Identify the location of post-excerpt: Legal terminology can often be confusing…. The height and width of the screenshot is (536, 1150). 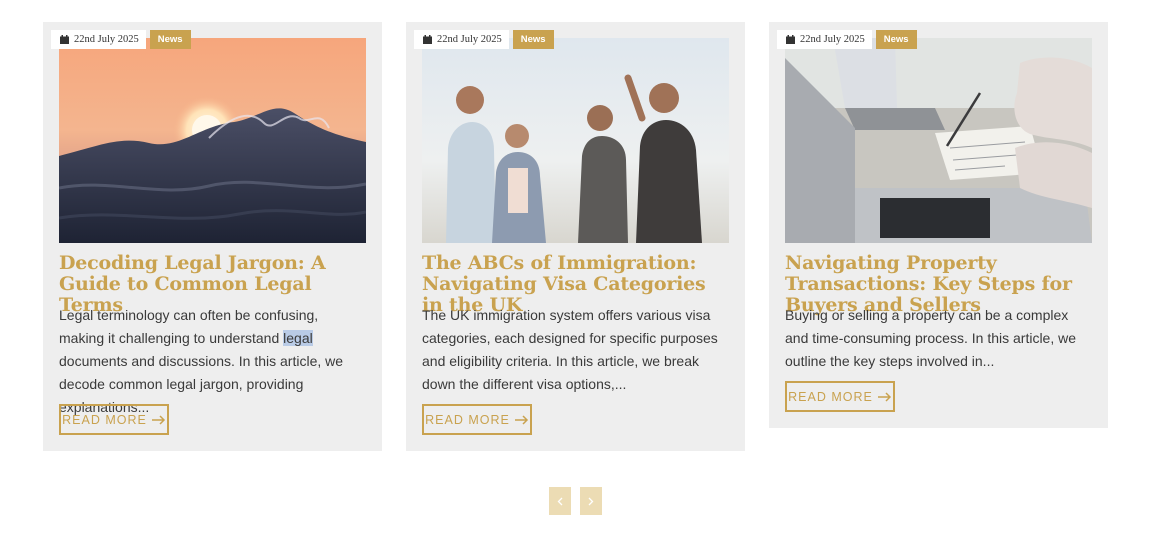
(209, 361).